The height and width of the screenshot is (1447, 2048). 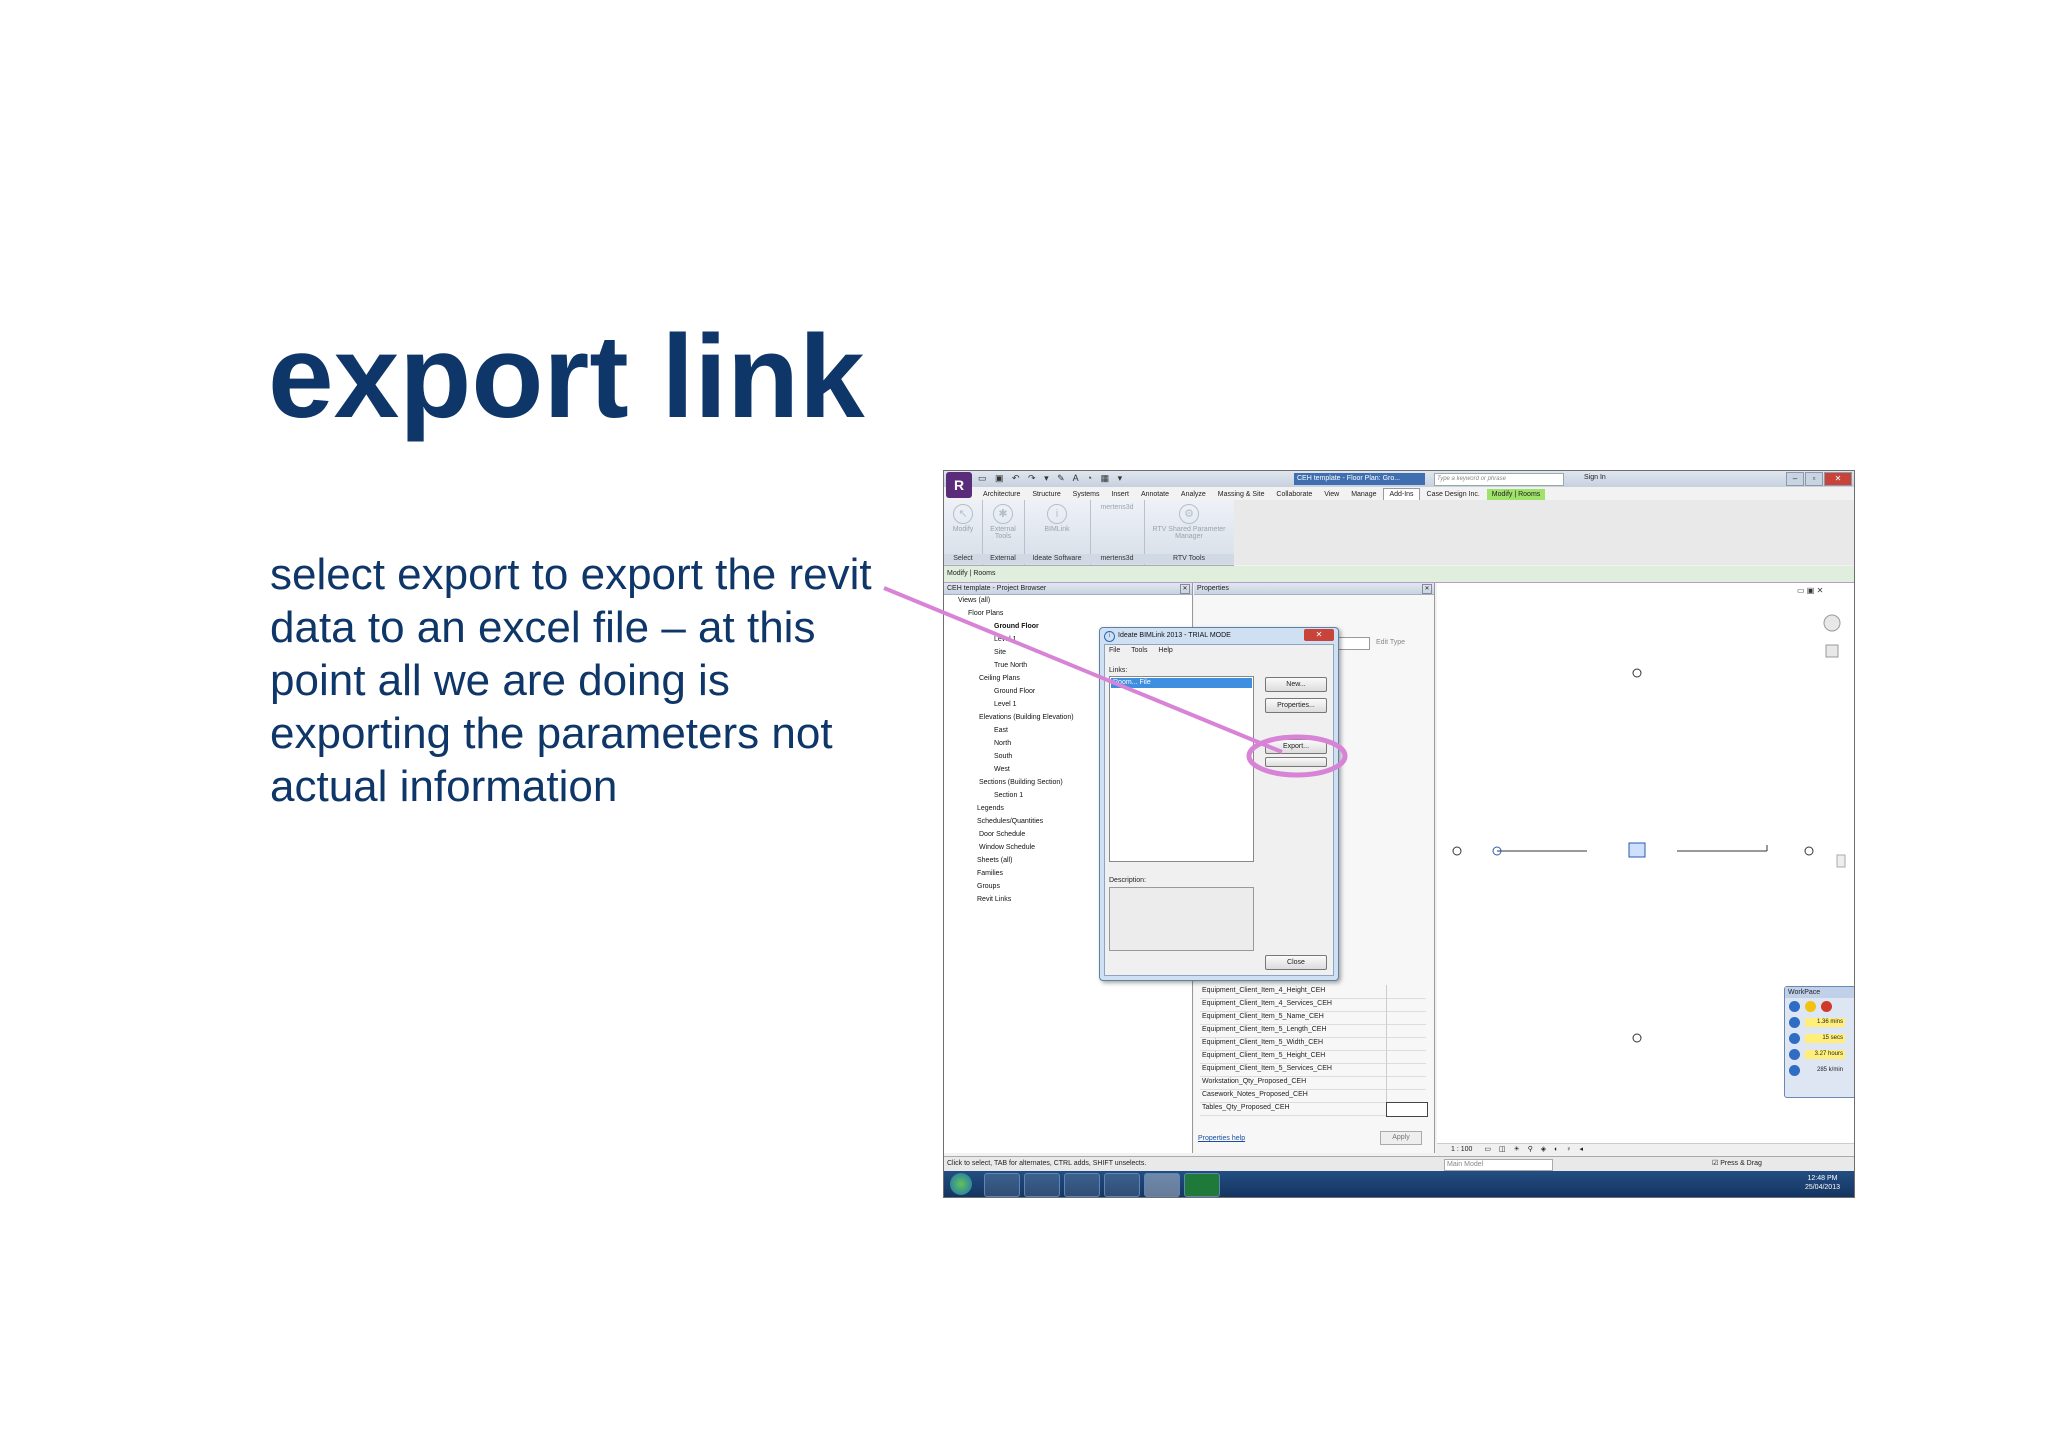 What do you see at coordinates (1057, 518) in the screenshot?
I see `bimlink-button: i BIMLink` at bounding box center [1057, 518].